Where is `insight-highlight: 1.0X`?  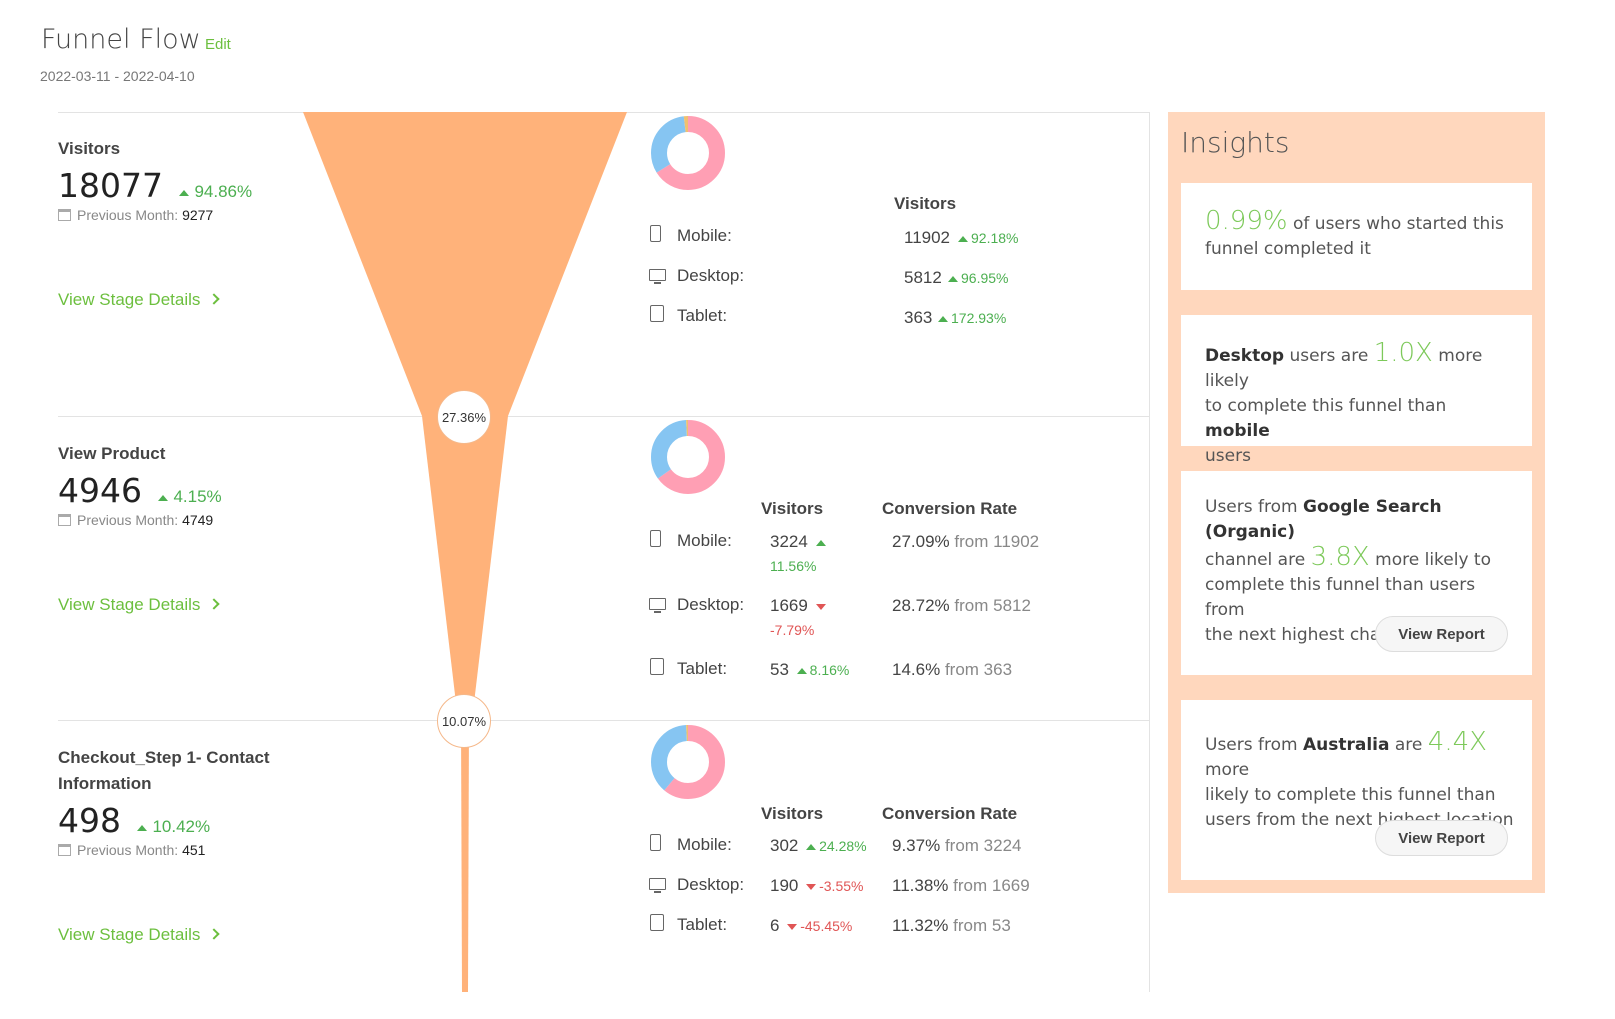
insight-highlight: 1.0X is located at coordinates (1403, 353).